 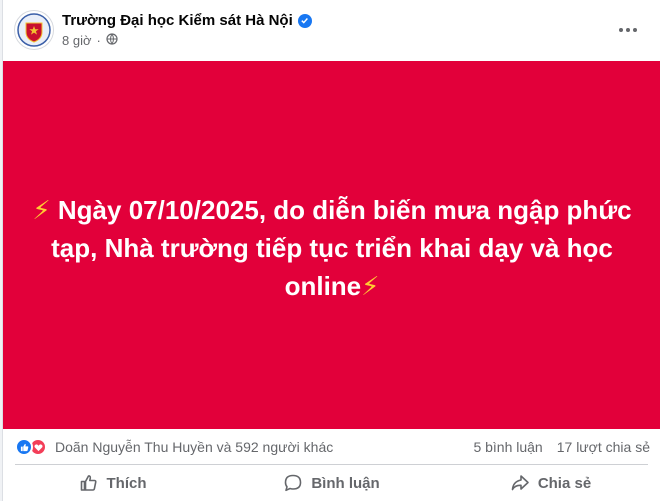 I want to click on shares-count: 17 lượt chia sẻ, so click(x=603, y=447).